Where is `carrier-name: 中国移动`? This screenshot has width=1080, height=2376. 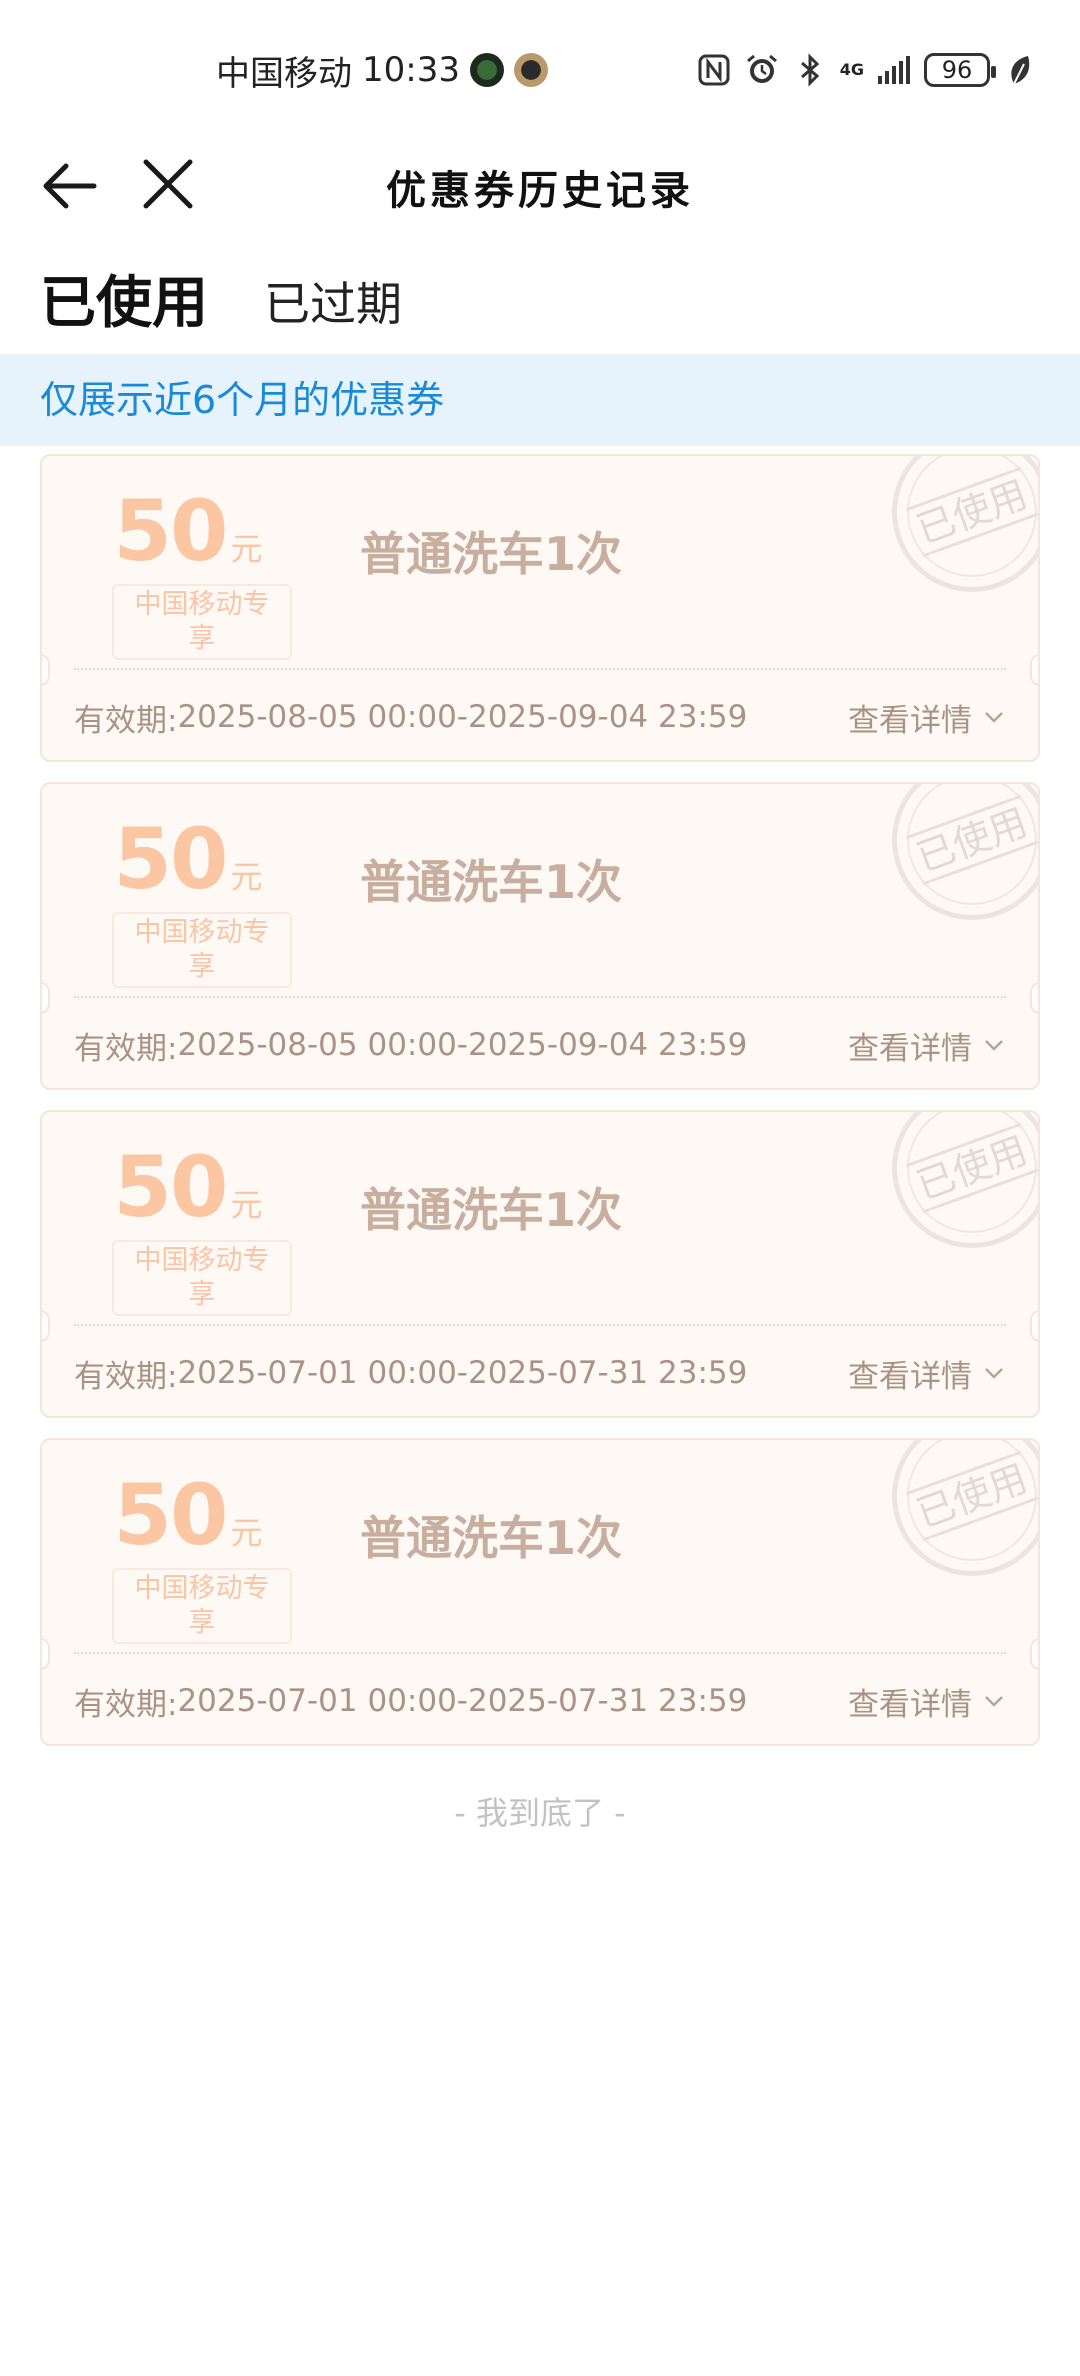 carrier-name: 中国移动 is located at coordinates (284, 73).